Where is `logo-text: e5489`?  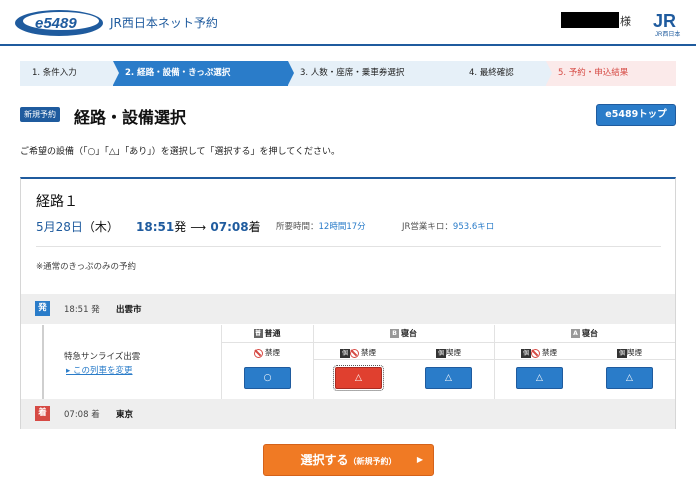 logo-text: e5489 is located at coordinates (56, 23).